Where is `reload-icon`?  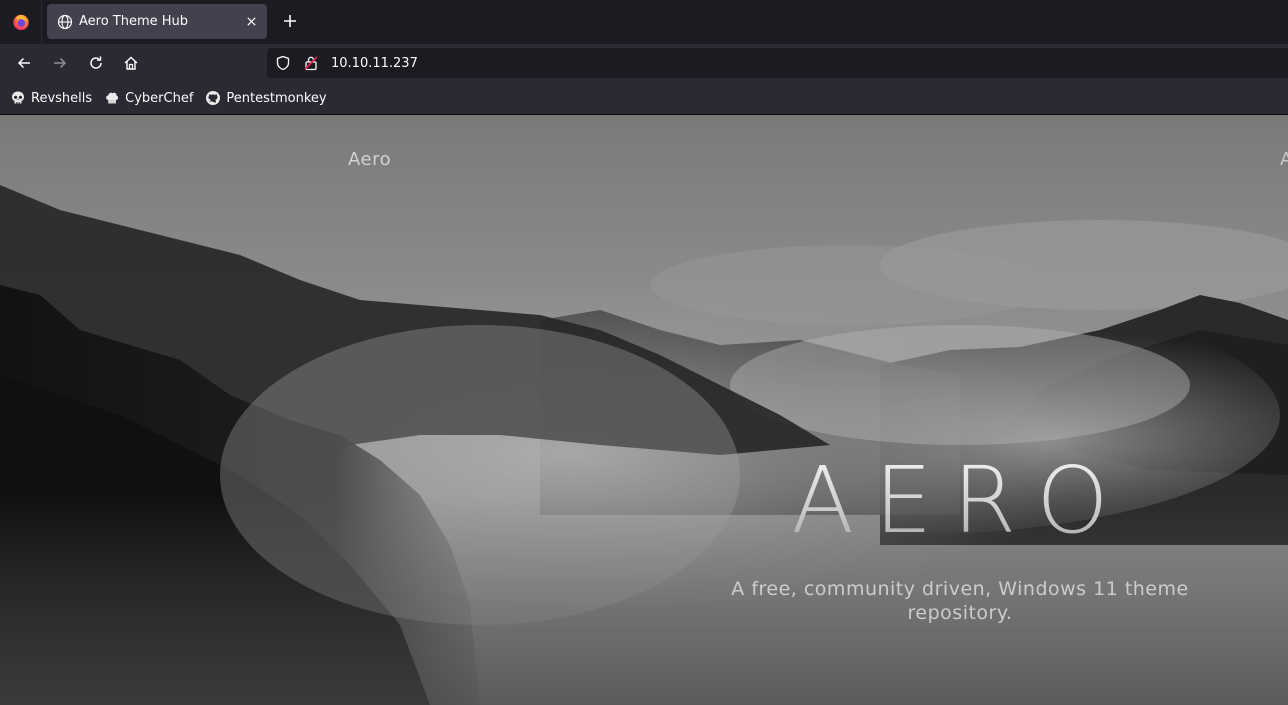
reload-icon is located at coordinates (96, 62).